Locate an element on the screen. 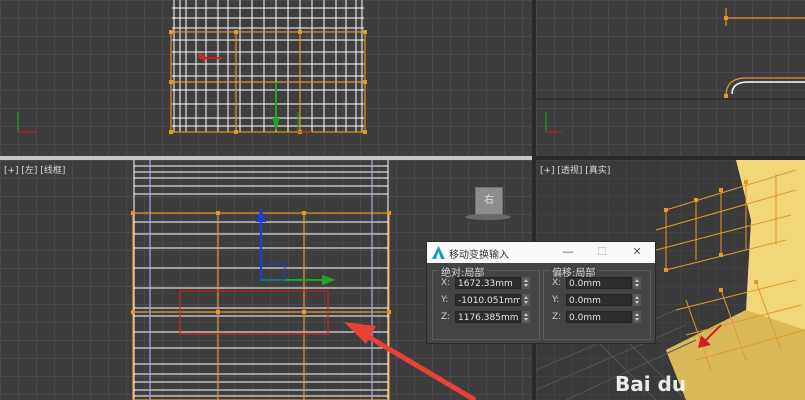 The width and height of the screenshot is (805, 400). off-x-spinner is located at coordinates (637, 283).